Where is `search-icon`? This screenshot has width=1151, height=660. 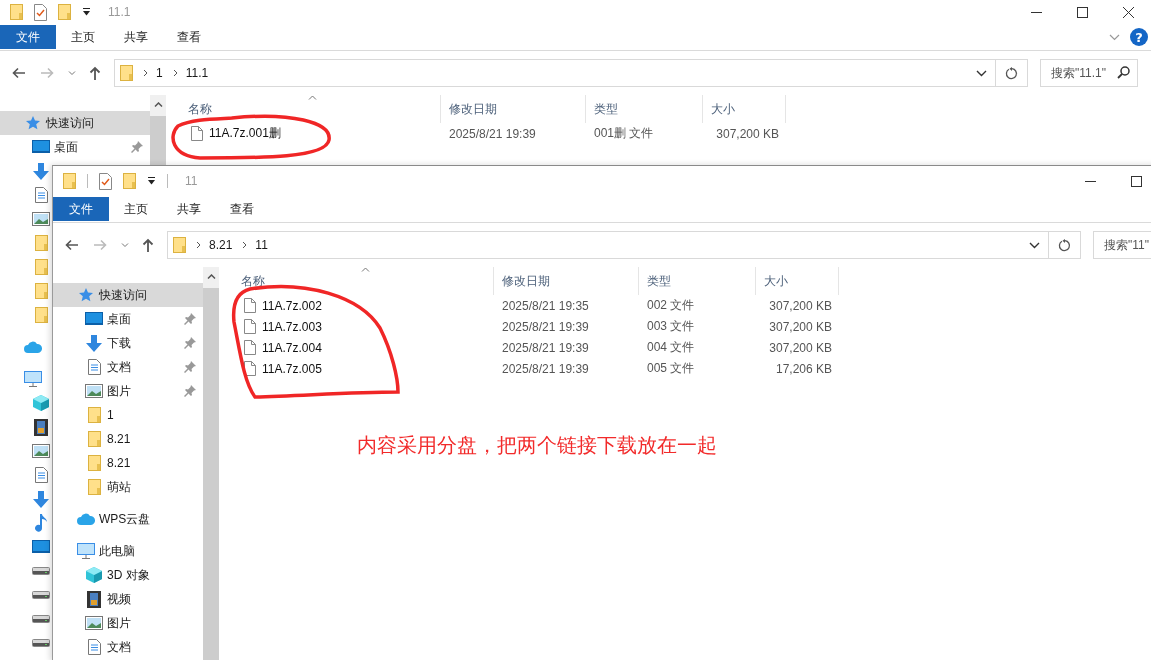 search-icon is located at coordinates (1123, 72).